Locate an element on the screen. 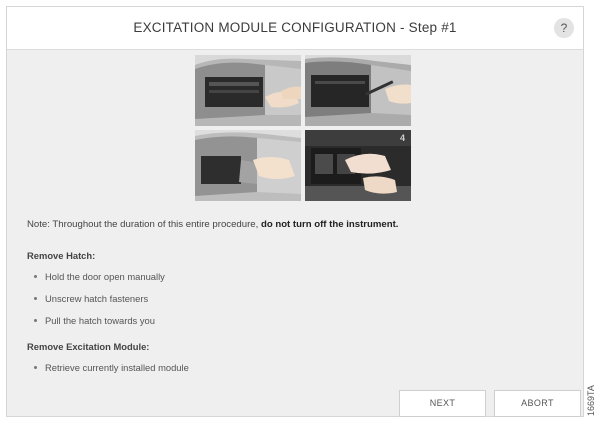 This screenshot has width=602, height=421. next-button: NEXT is located at coordinates (442, 403).